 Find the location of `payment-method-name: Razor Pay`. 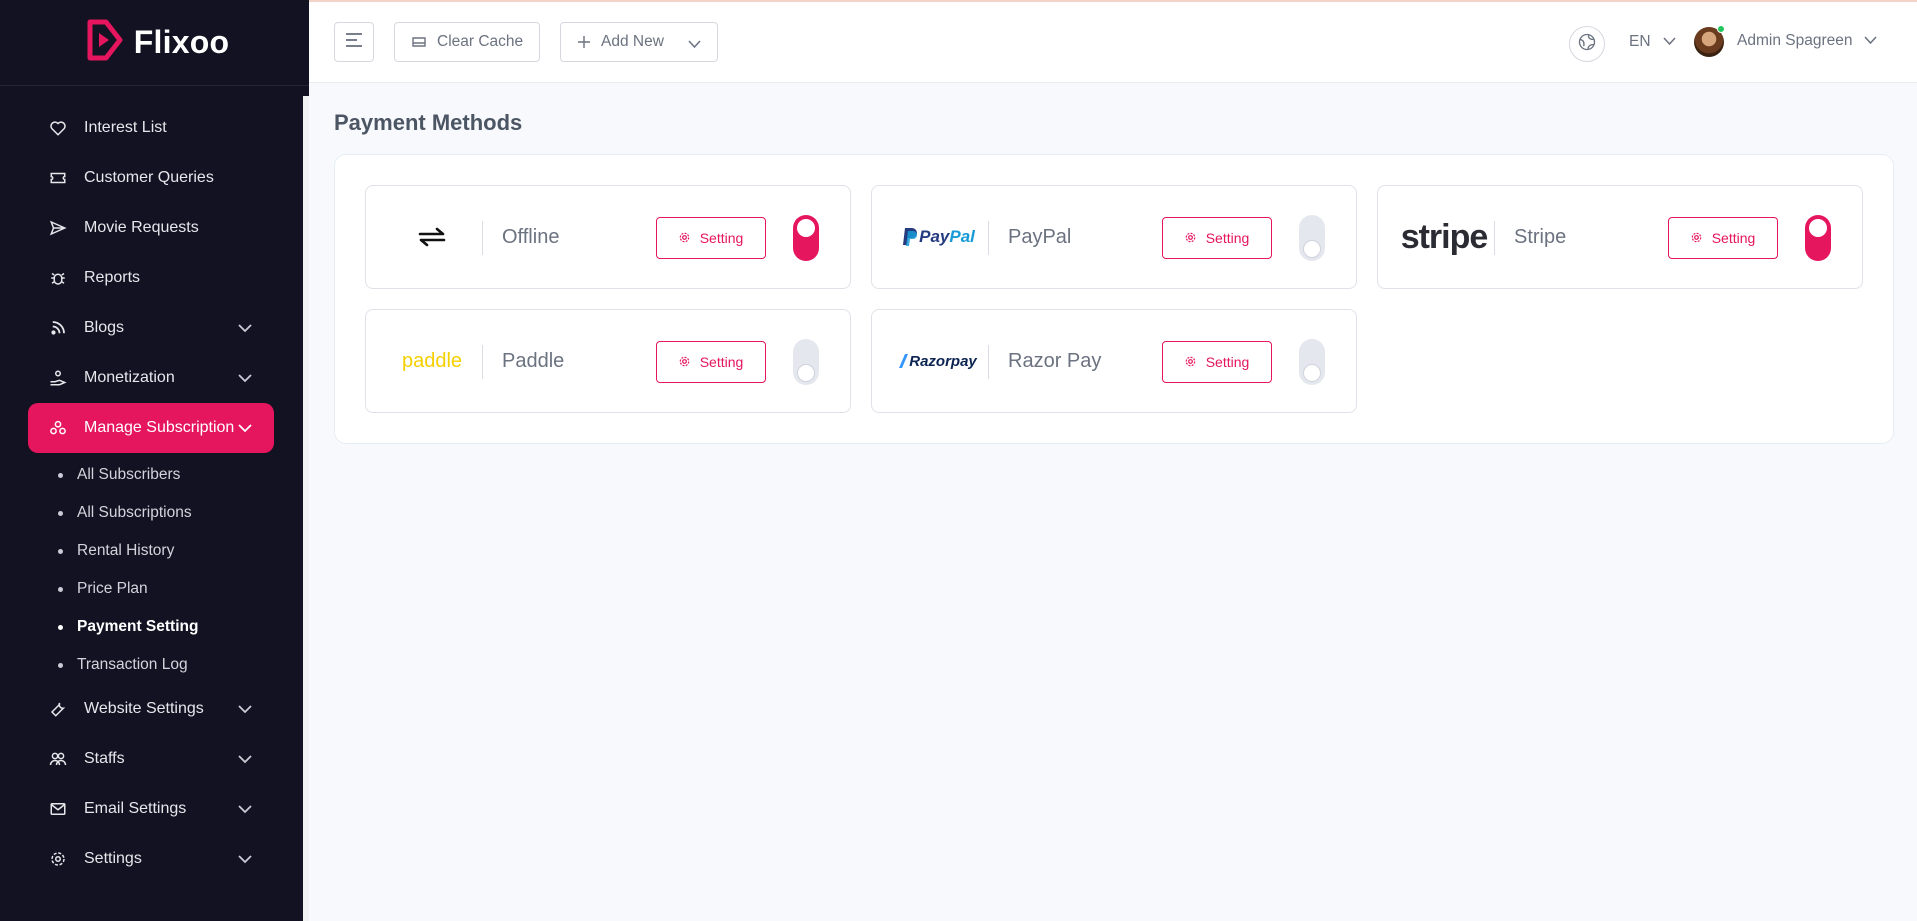

payment-method-name: Razor Pay is located at coordinates (1055, 361).